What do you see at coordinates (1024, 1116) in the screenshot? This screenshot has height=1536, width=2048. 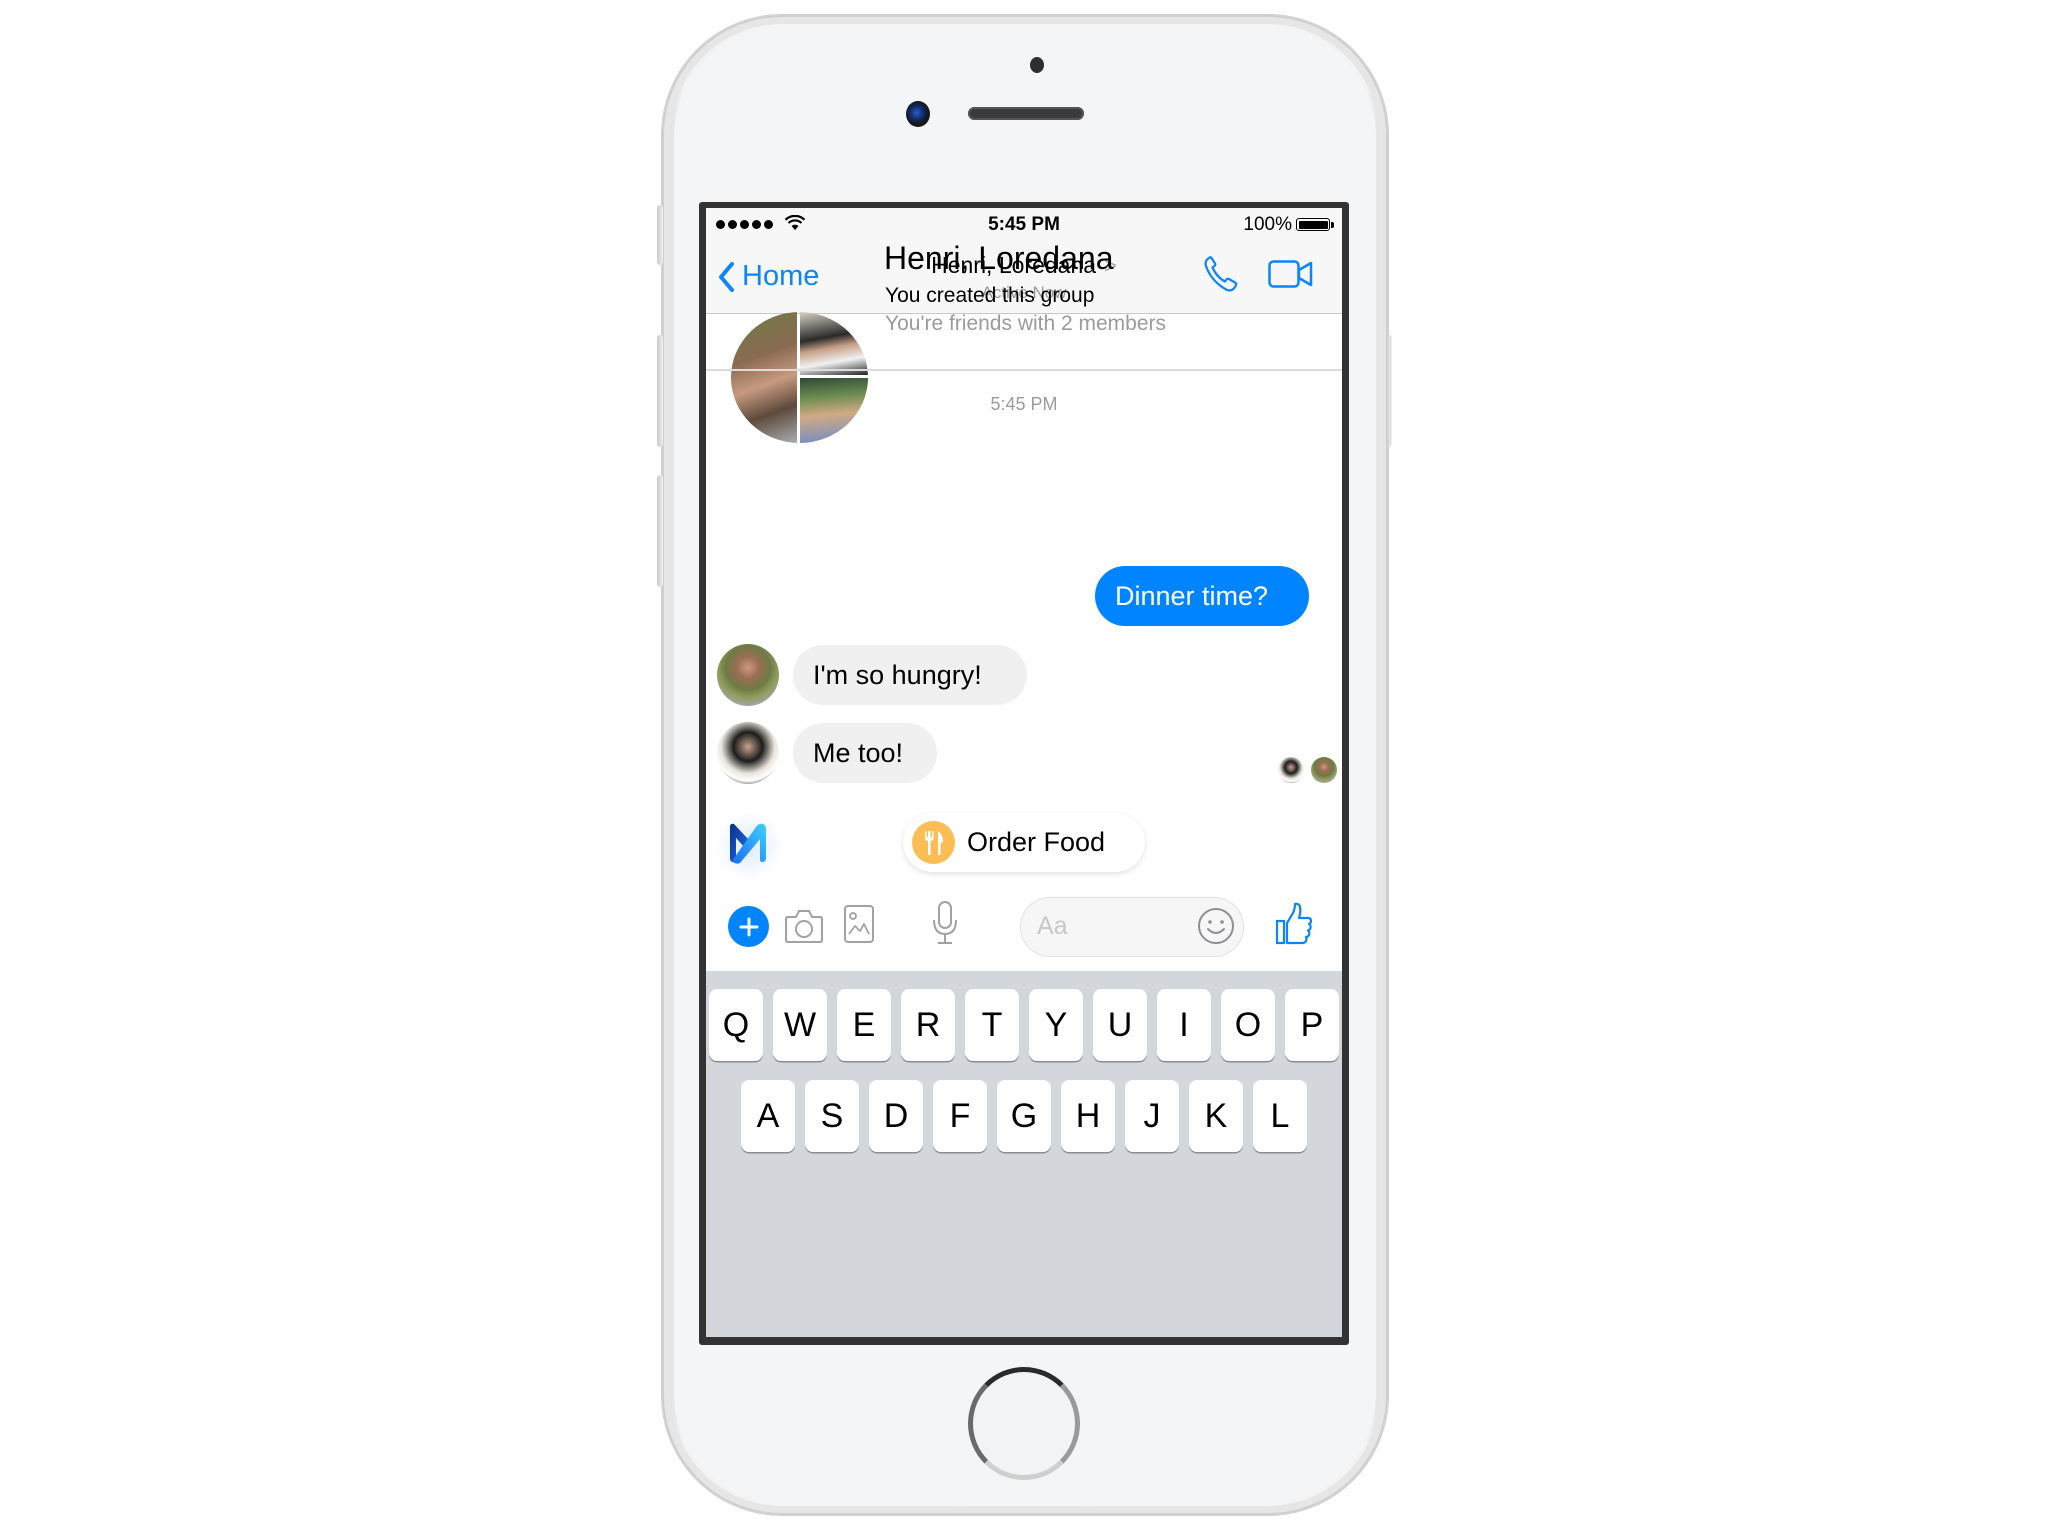 I see `key-g: G` at bounding box center [1024, 1116].